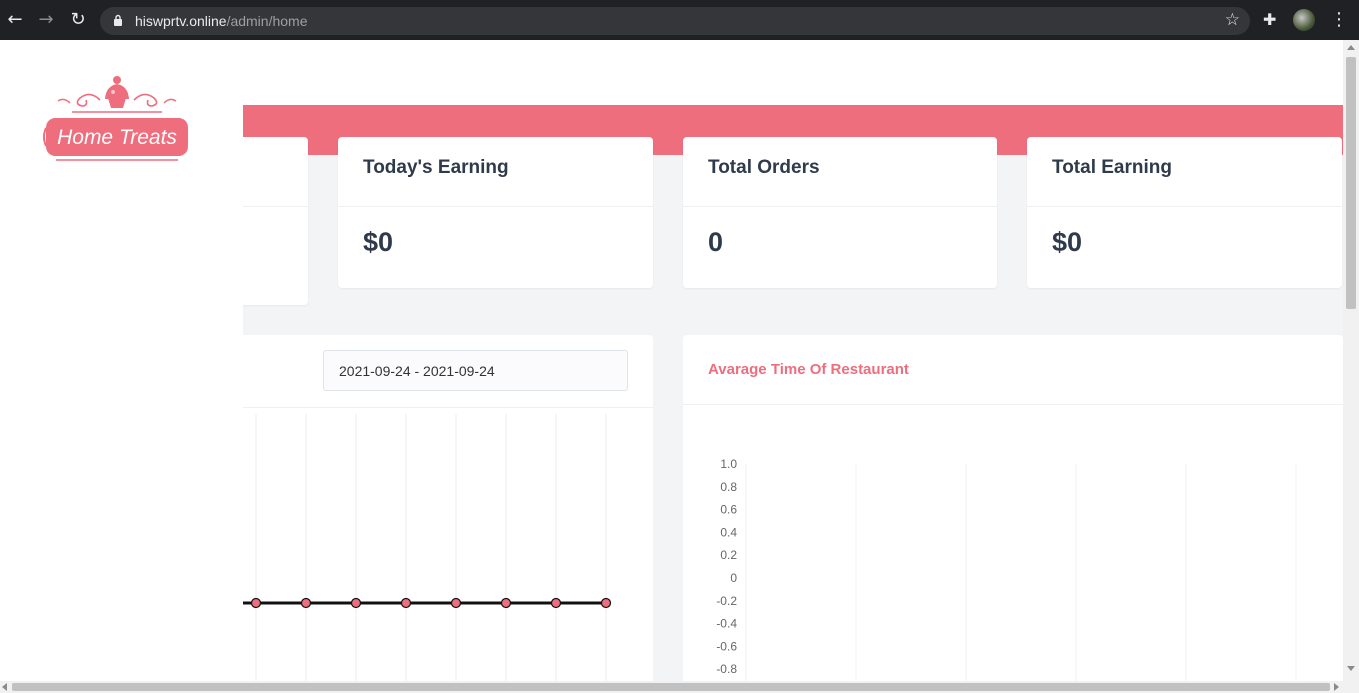 The image size is (1359, 693). What do you see at coordinates (1339, 19) in the screenshot?
I see `kebab-menu-icon: ⋮` at bounding box center [1339, 19].